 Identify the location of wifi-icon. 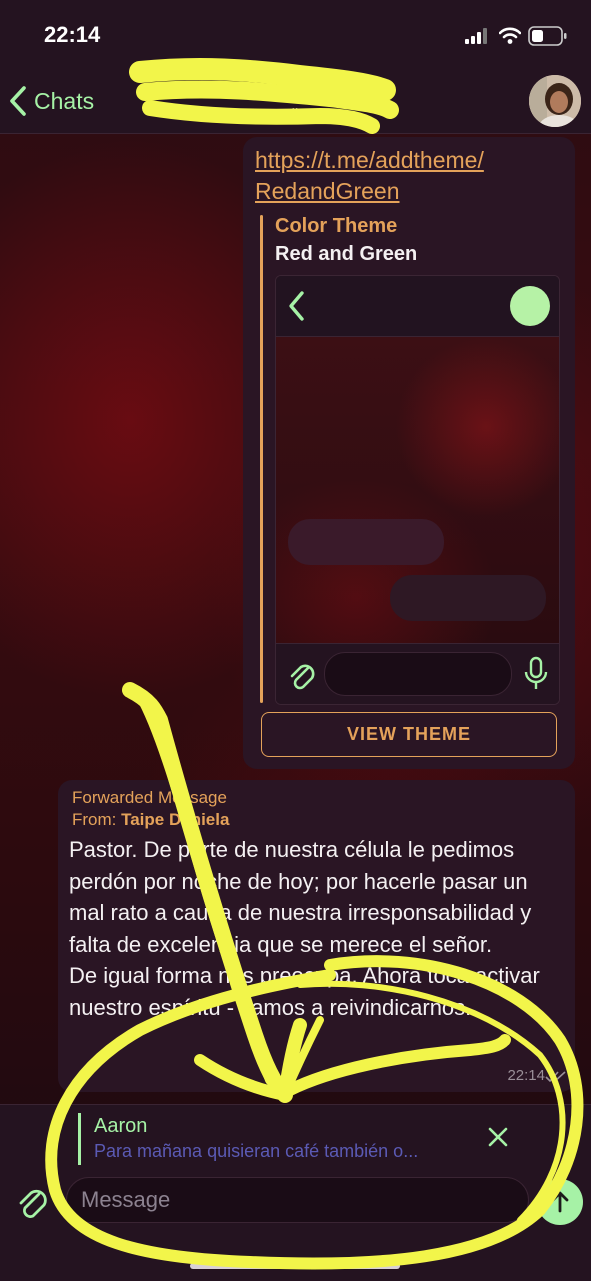
(510, 35).